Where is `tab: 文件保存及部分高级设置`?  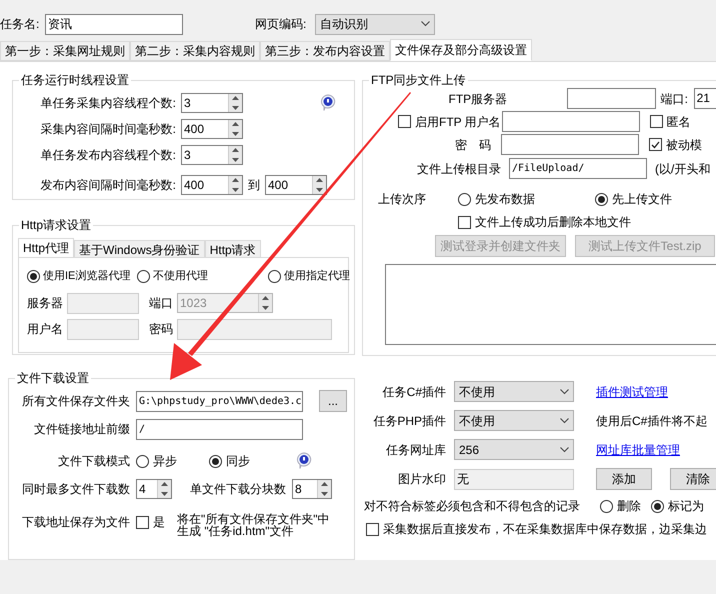 tab: 文件保存及部分高级设置 is located at coordinates (461, 50).